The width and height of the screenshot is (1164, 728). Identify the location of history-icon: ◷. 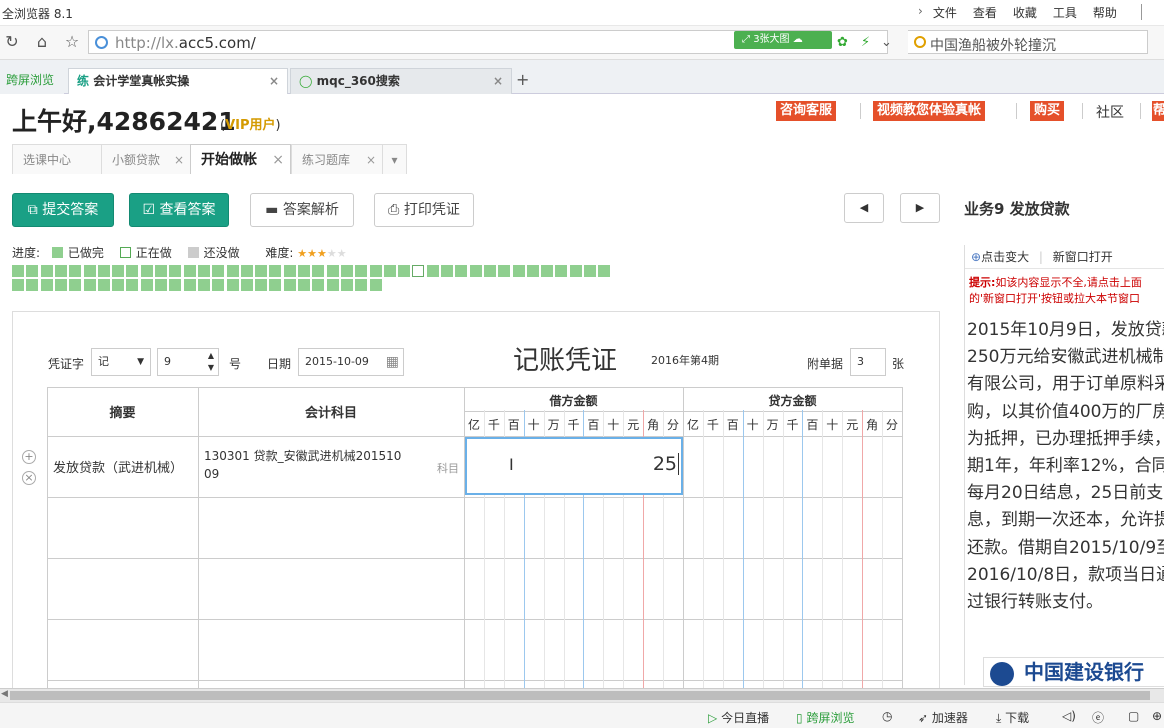
(887, 716).